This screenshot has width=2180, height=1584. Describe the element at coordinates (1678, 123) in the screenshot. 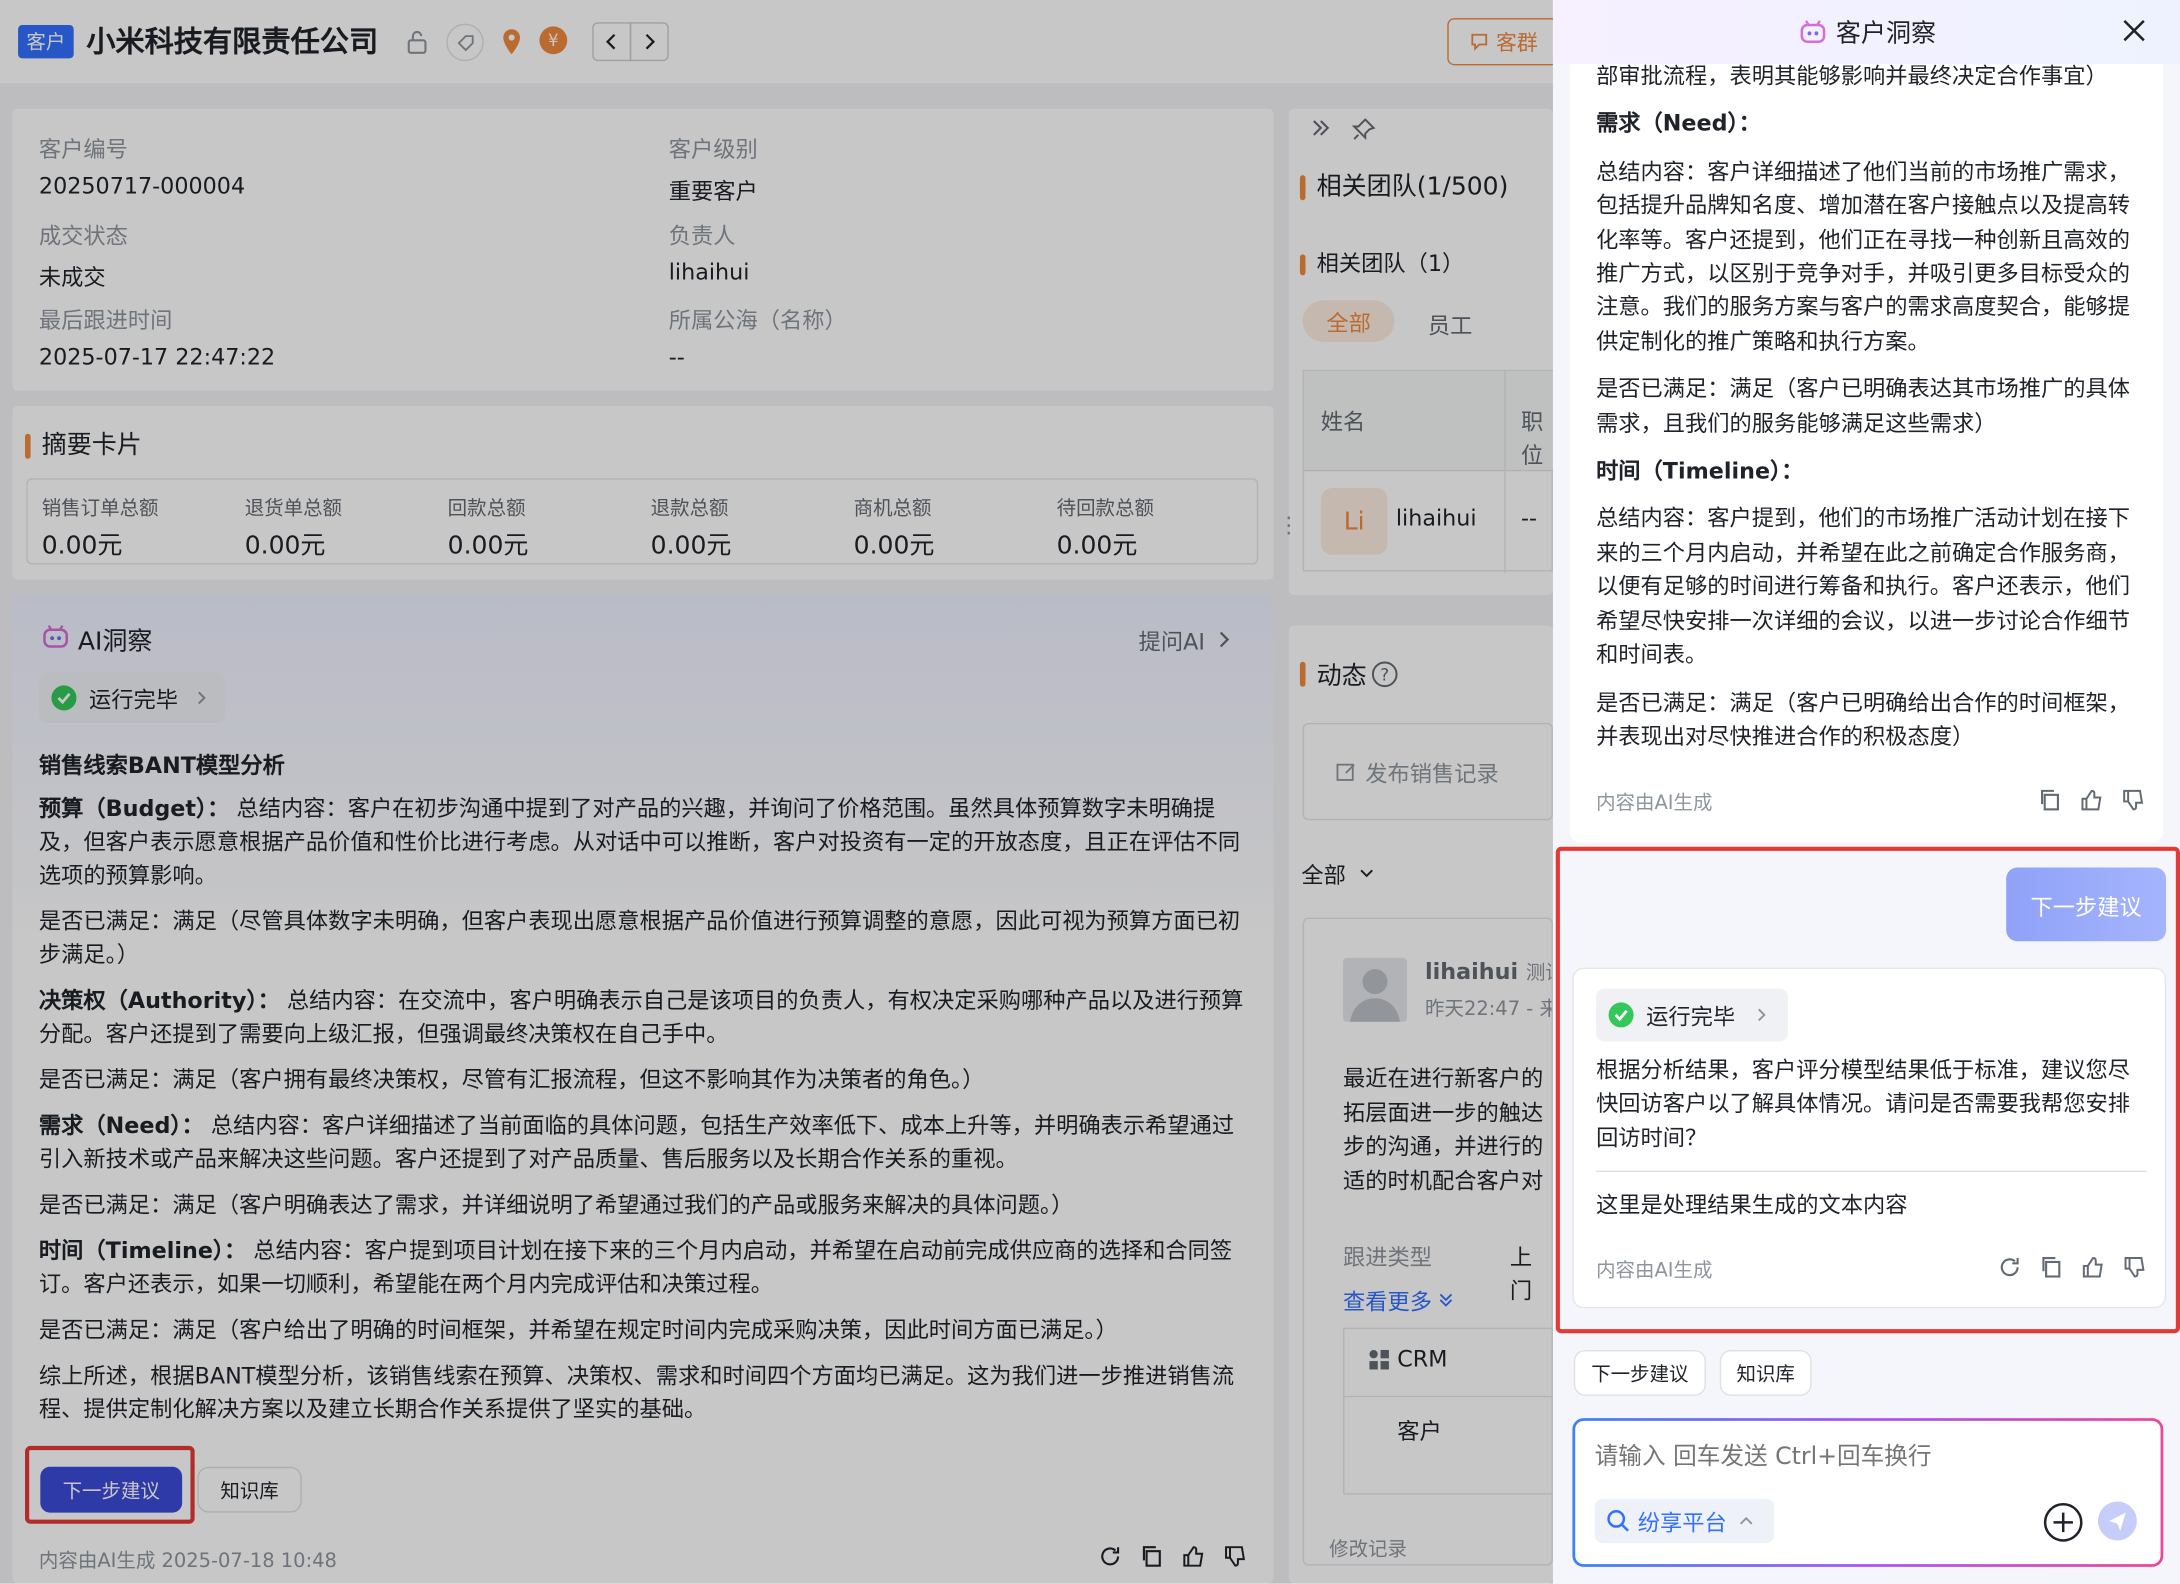

I see `paragraph: 需求（Need）：` at that location.